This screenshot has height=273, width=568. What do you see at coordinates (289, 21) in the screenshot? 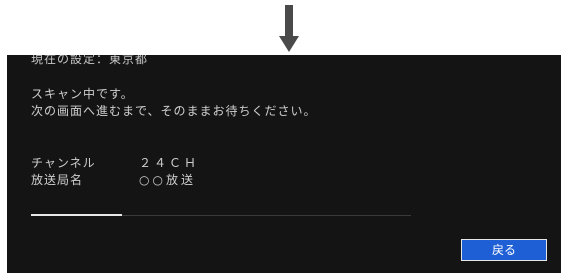
I see `arrow-shaft` at bounding box center [289, 21].